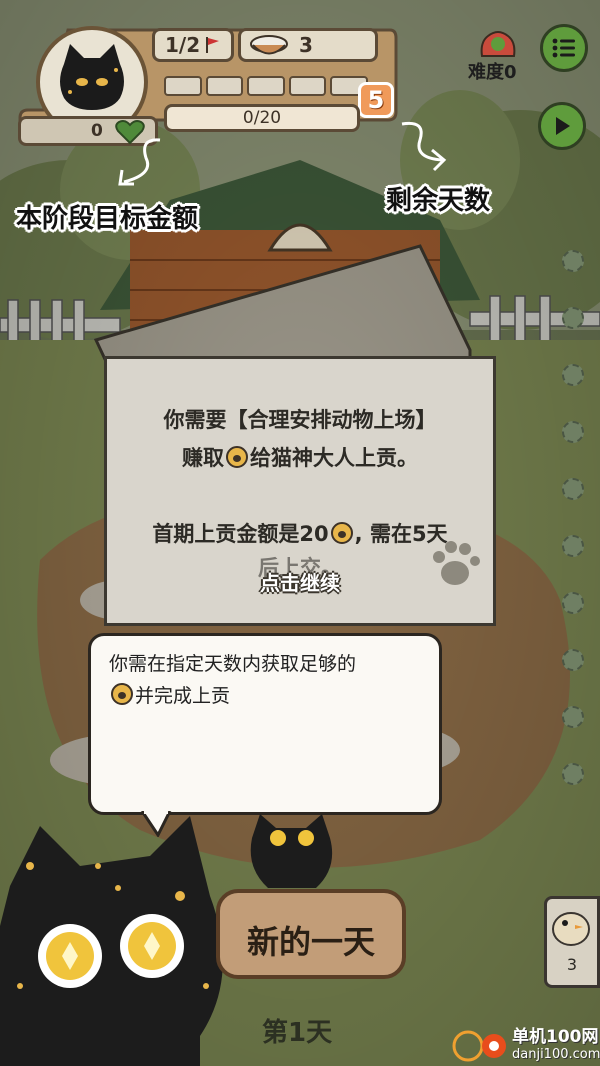 This screenshot has height=1066, width=600. I want to click on difficulty-label: 难度0, so click(492, 72).